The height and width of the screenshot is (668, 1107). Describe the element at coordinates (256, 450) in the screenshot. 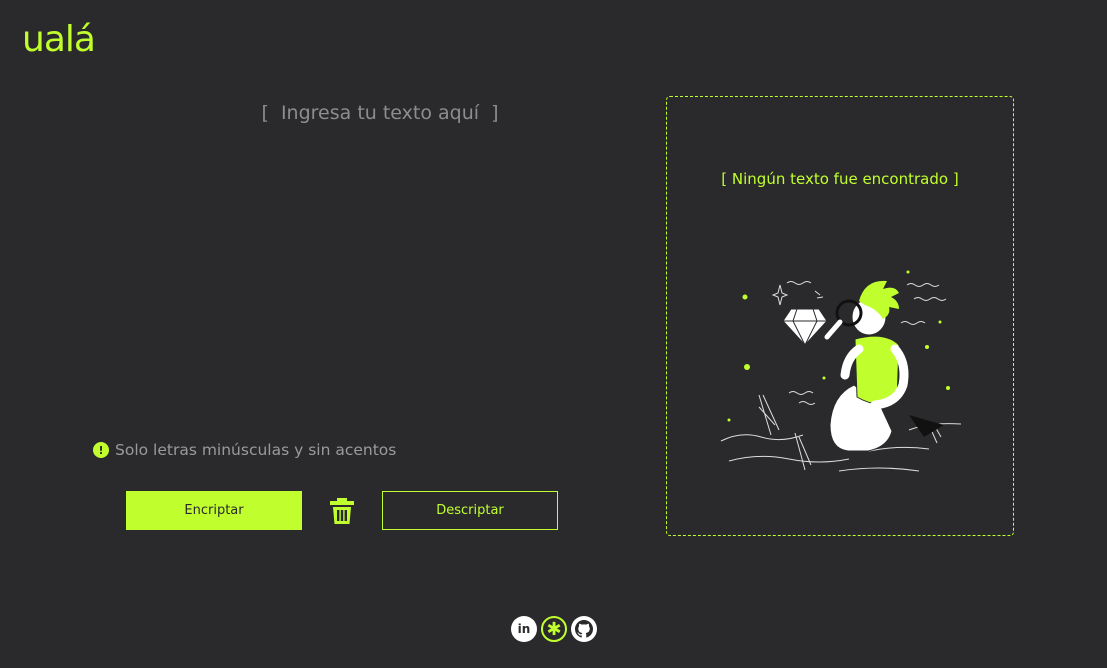

I see `hint-text: Solo letras minúsculas y sin acentos` at that location.